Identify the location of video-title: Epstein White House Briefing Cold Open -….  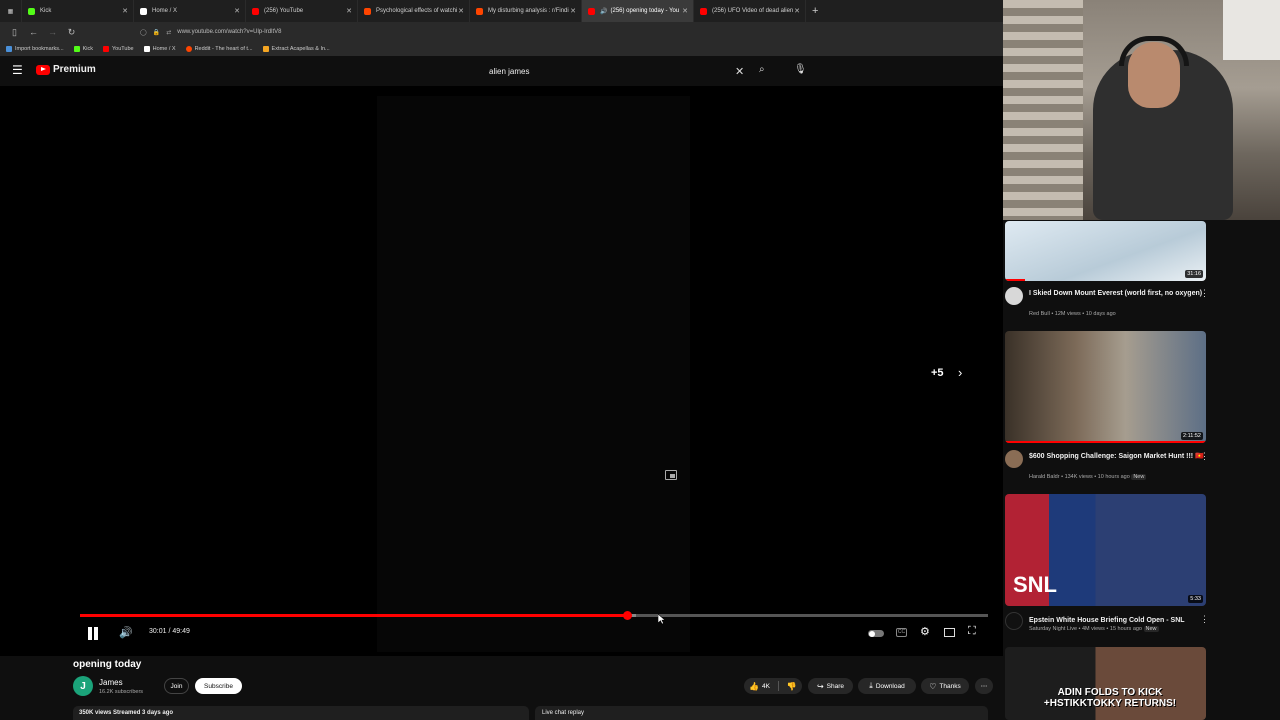
(1116, 620).